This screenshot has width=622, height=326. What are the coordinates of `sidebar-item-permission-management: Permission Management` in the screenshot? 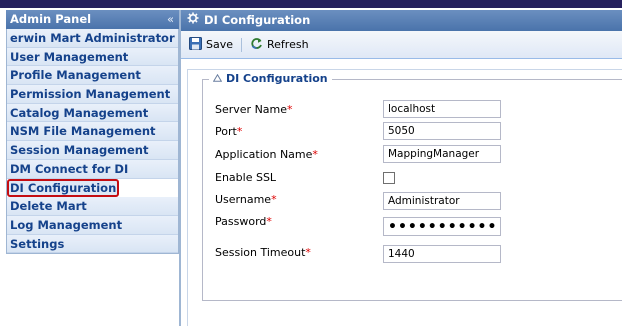 It's located at (92, 94).